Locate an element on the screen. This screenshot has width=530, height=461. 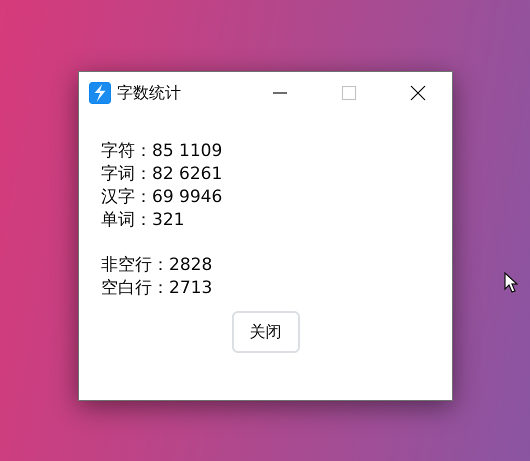
close-icon is located at coordinates (418, 93).